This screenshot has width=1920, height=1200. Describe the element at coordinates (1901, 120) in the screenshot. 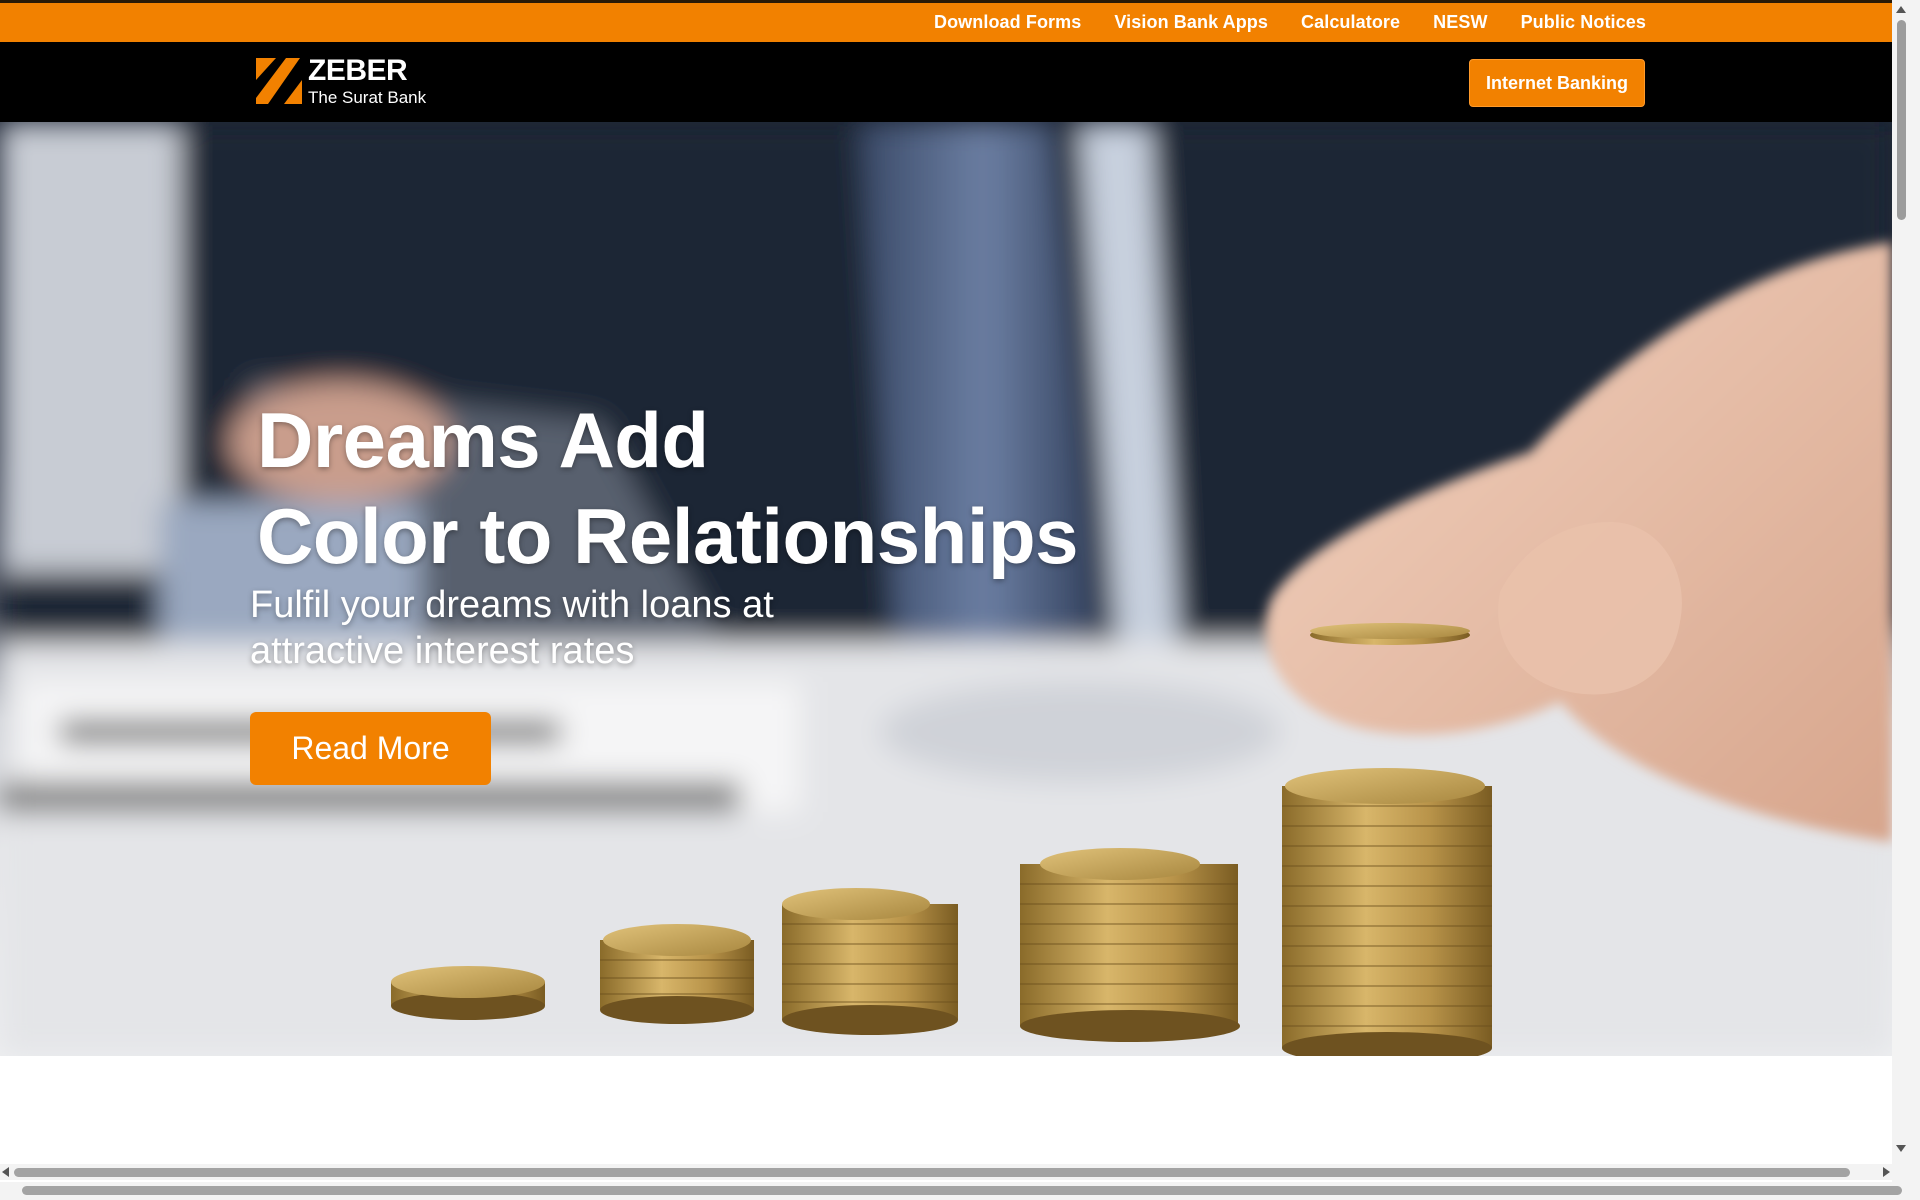

I see `vertical-scroll-thumb` at that location.